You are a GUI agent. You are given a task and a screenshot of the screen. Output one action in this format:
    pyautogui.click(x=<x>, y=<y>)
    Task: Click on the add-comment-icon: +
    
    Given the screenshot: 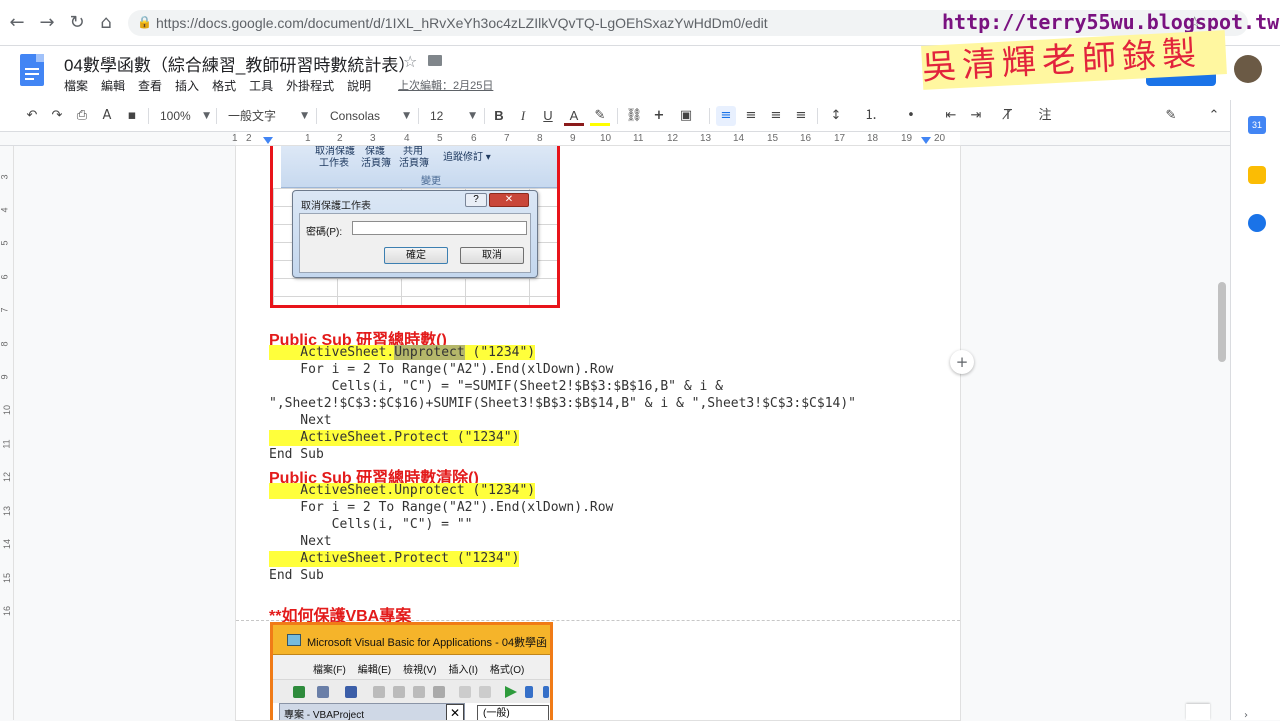 What is the action you would take?
    pyautogui.click(x=659, y=116)
    